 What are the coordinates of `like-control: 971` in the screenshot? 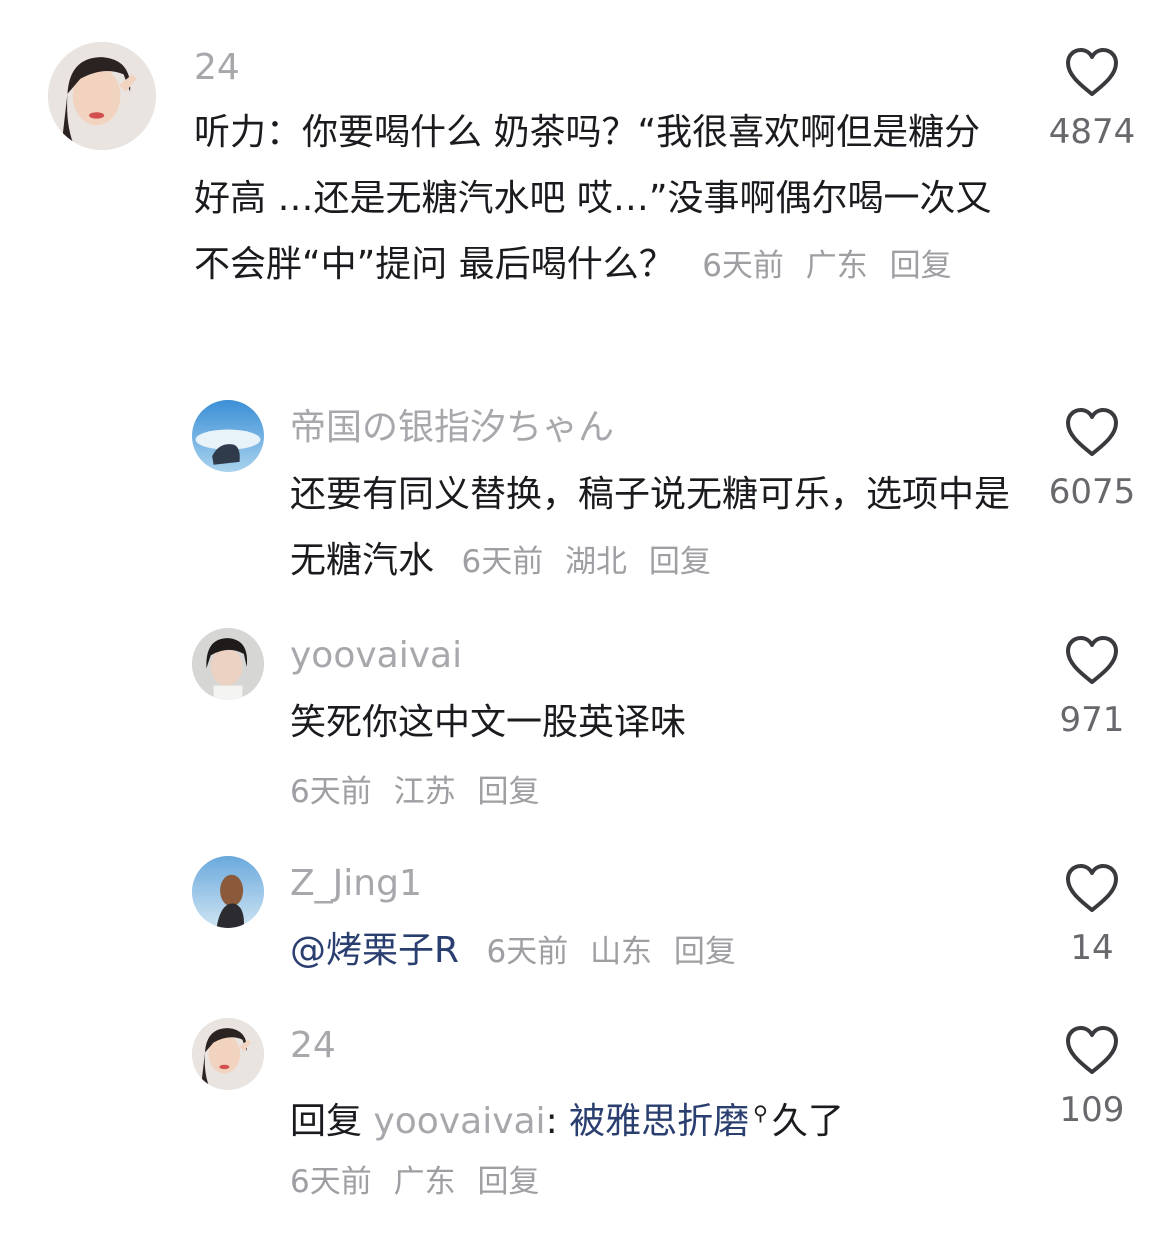 It's located at (1092, 687).